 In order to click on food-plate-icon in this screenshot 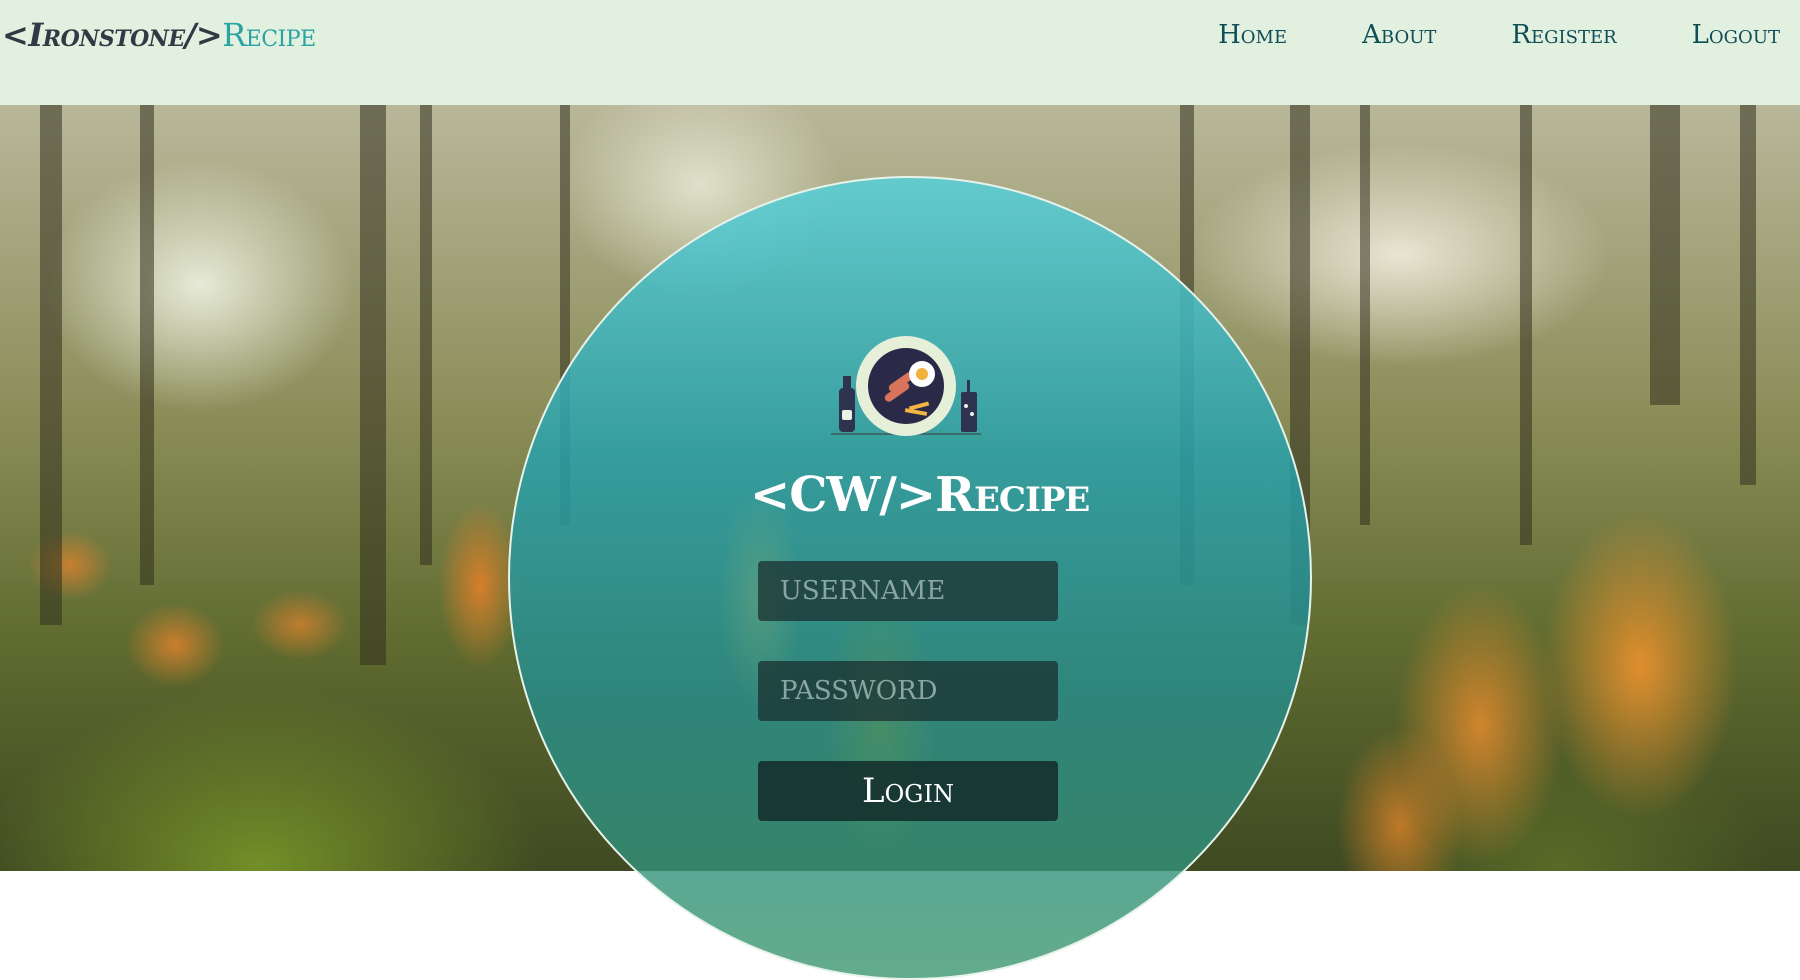, I will do `click(906, 386)`.